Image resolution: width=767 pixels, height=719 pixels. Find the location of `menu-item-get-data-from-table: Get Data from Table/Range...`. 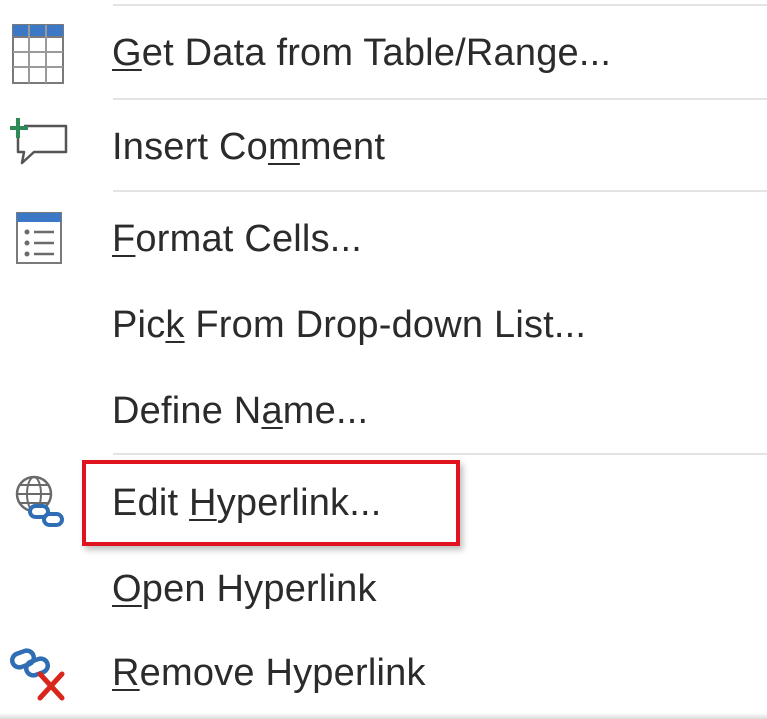

menu-item-get-data-from-table: Get Data from Table/Range... is located at coordinates (383, 56).